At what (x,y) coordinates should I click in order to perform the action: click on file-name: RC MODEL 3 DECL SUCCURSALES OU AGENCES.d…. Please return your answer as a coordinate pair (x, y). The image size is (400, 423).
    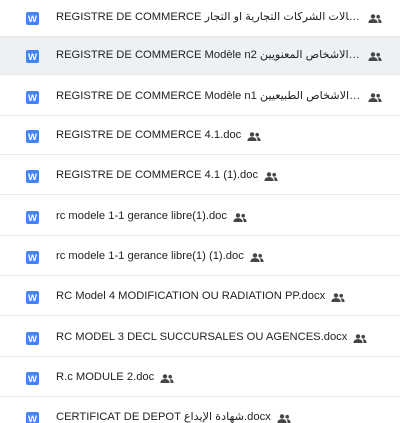
    Looking at the image, I should click on (202, 338).